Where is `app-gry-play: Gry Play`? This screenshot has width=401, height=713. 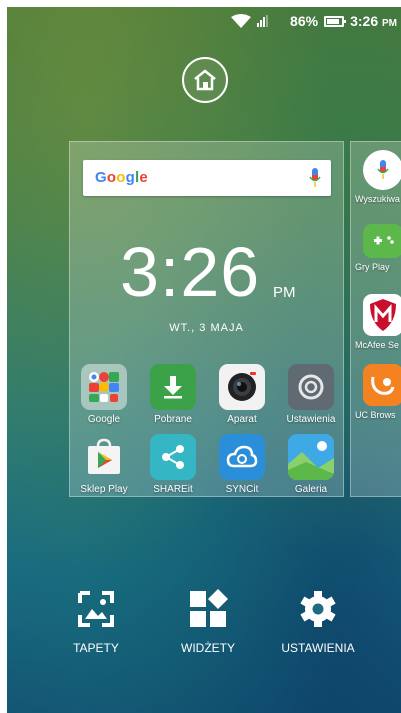 app-gry-play: Gry Play is located at coordinates (376, 248).